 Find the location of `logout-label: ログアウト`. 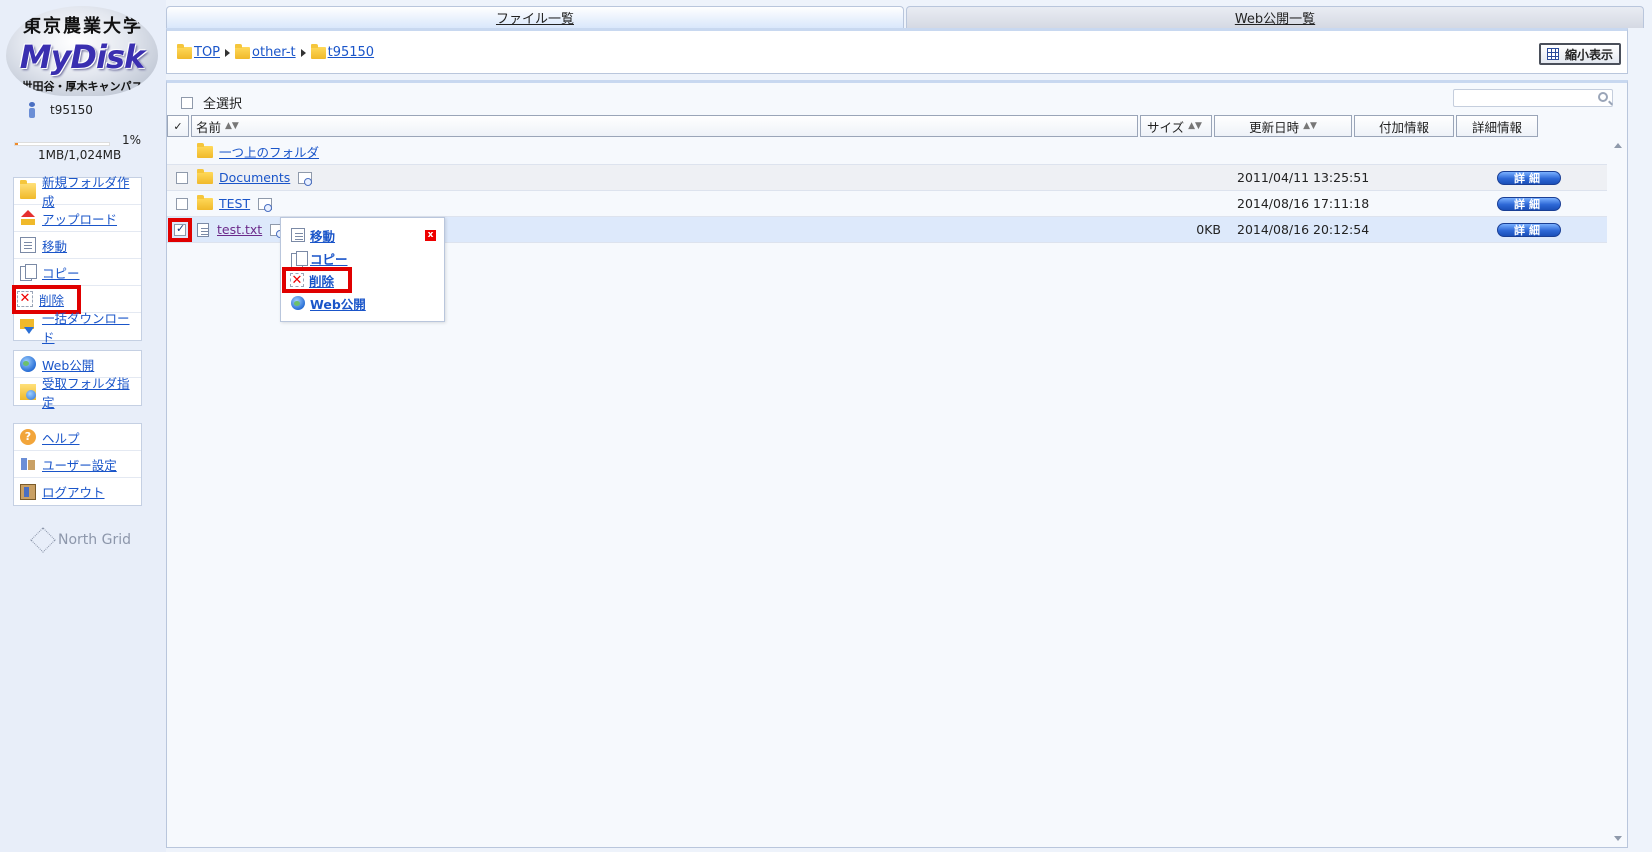

logout-label: ログアウト is located at coordinates (73, 491).